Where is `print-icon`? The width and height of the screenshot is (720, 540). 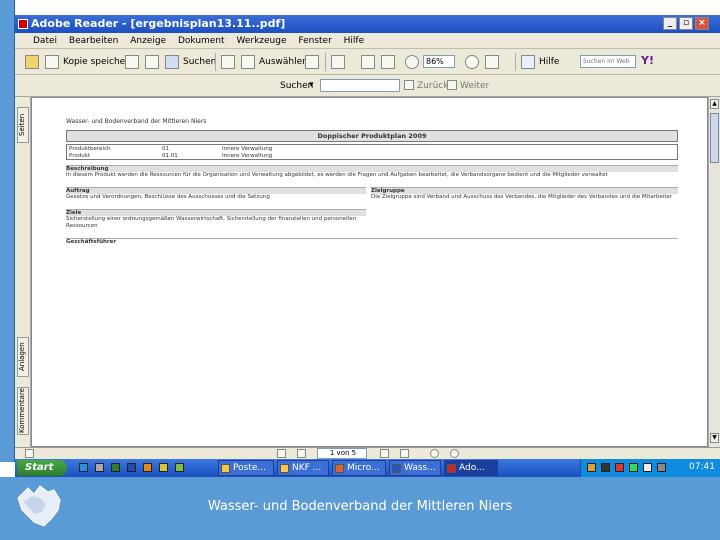 print-icon is located at coordinates (132, 62).